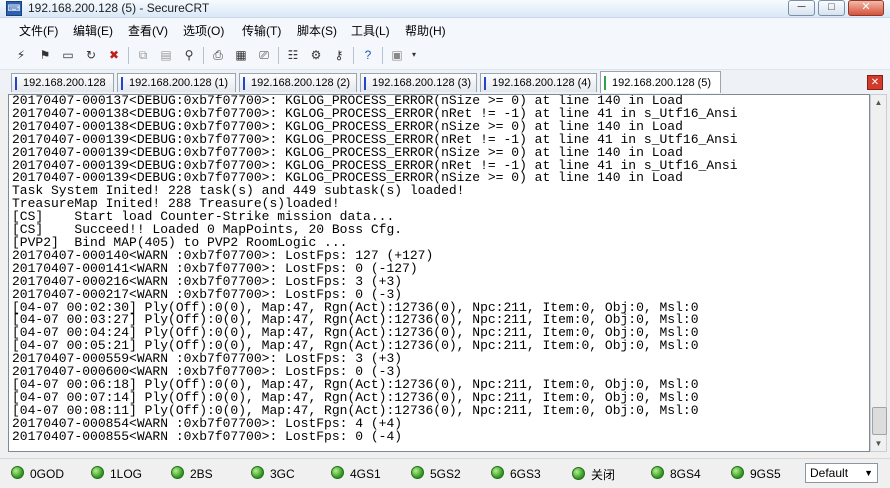 The height and width of the screenshot is (488, 890). Describe the element at coordinates (119, 8) in the screenshot. I see `window-title: 192.168.200.128 (5) - SecureCRT` at that location.